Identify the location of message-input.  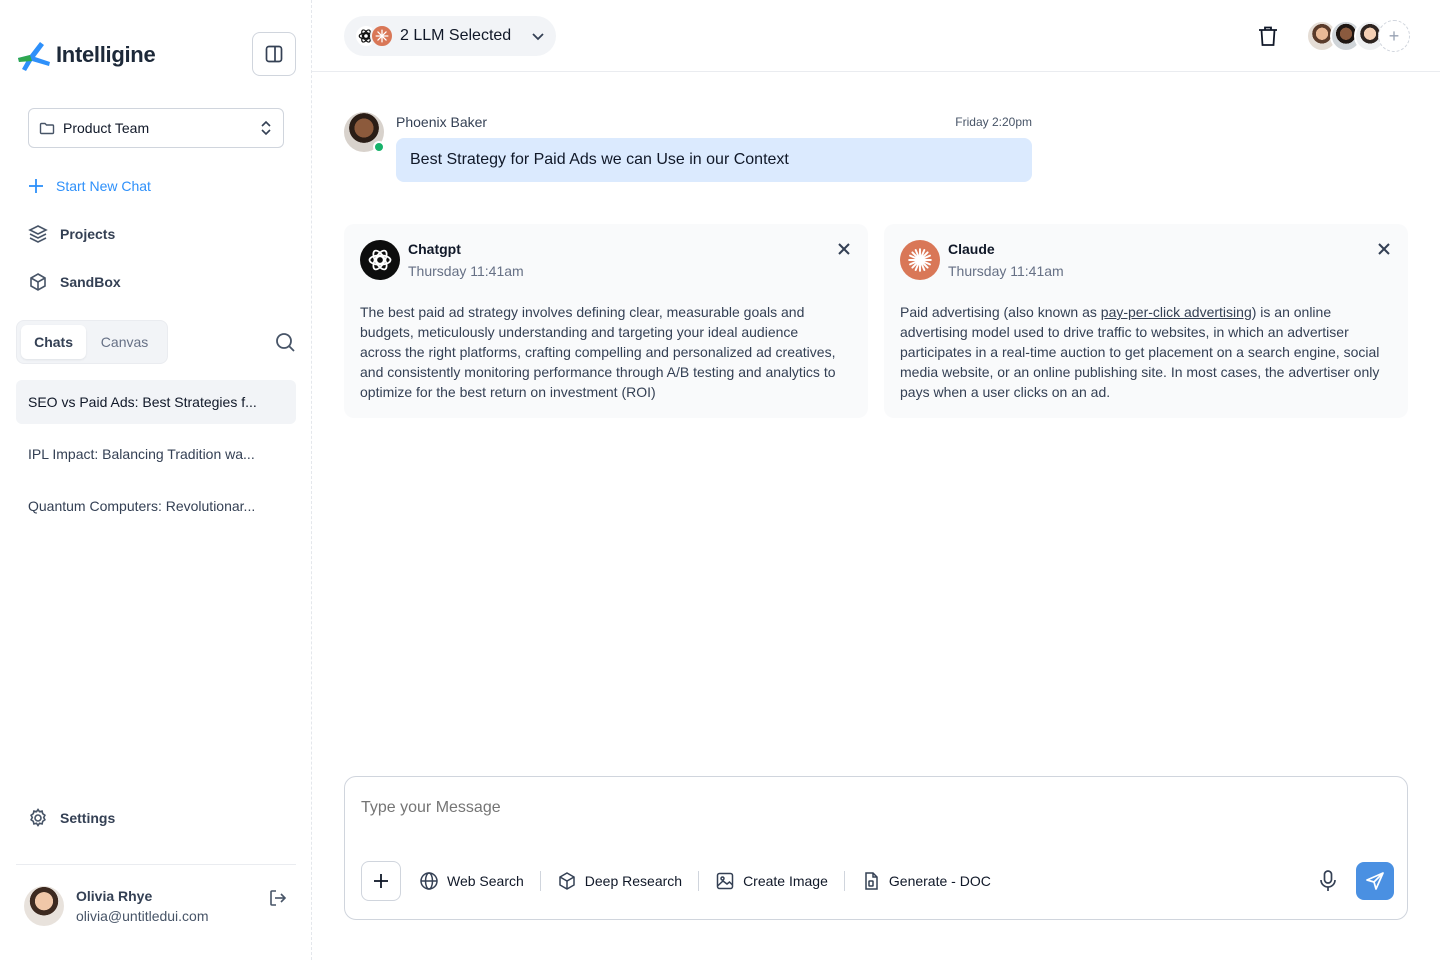
(811, 808).